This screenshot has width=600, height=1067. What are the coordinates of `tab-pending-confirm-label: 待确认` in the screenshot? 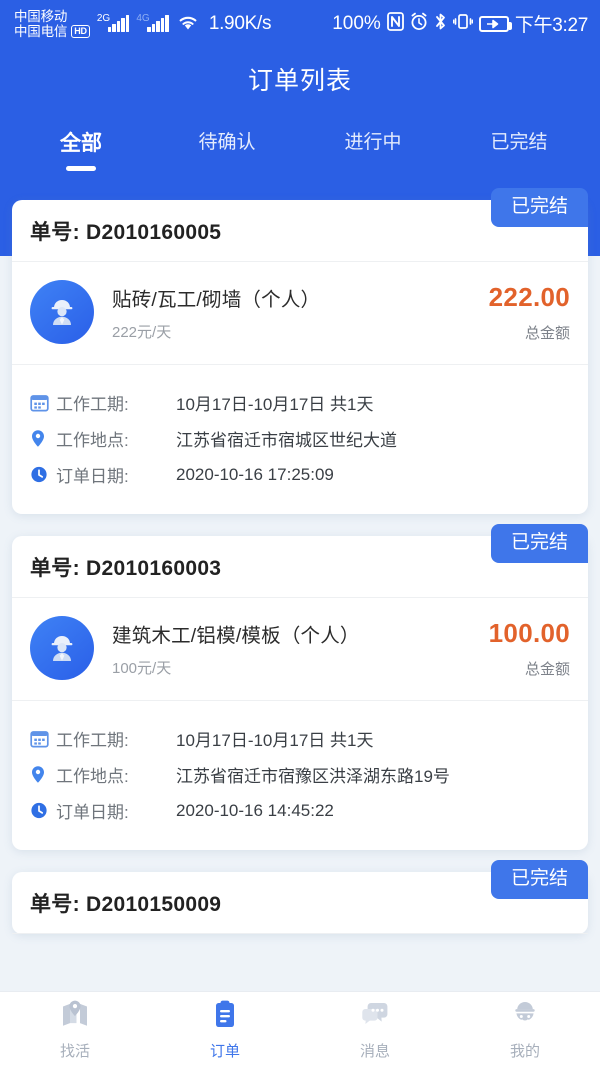 It's located at (227, 142).